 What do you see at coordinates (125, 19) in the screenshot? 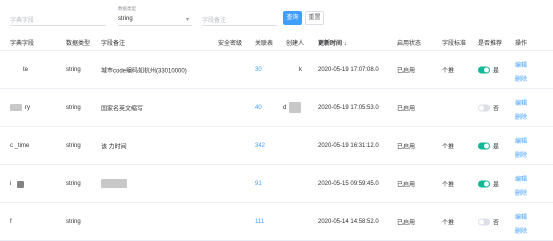
I see `data-type-select: string` at bounding box center [125, 19].